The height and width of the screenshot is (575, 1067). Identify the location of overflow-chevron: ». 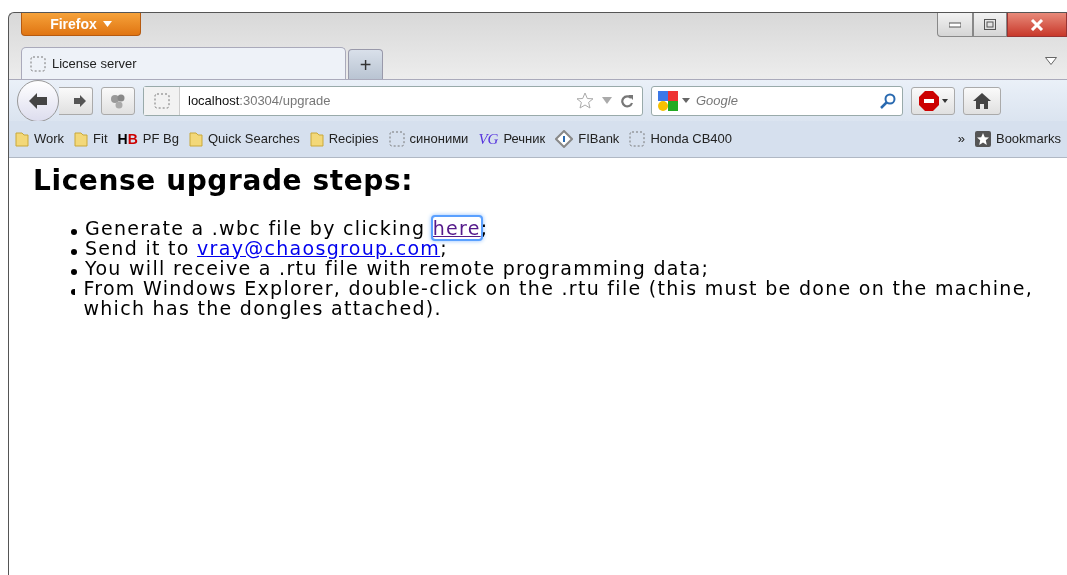
(961, 139).